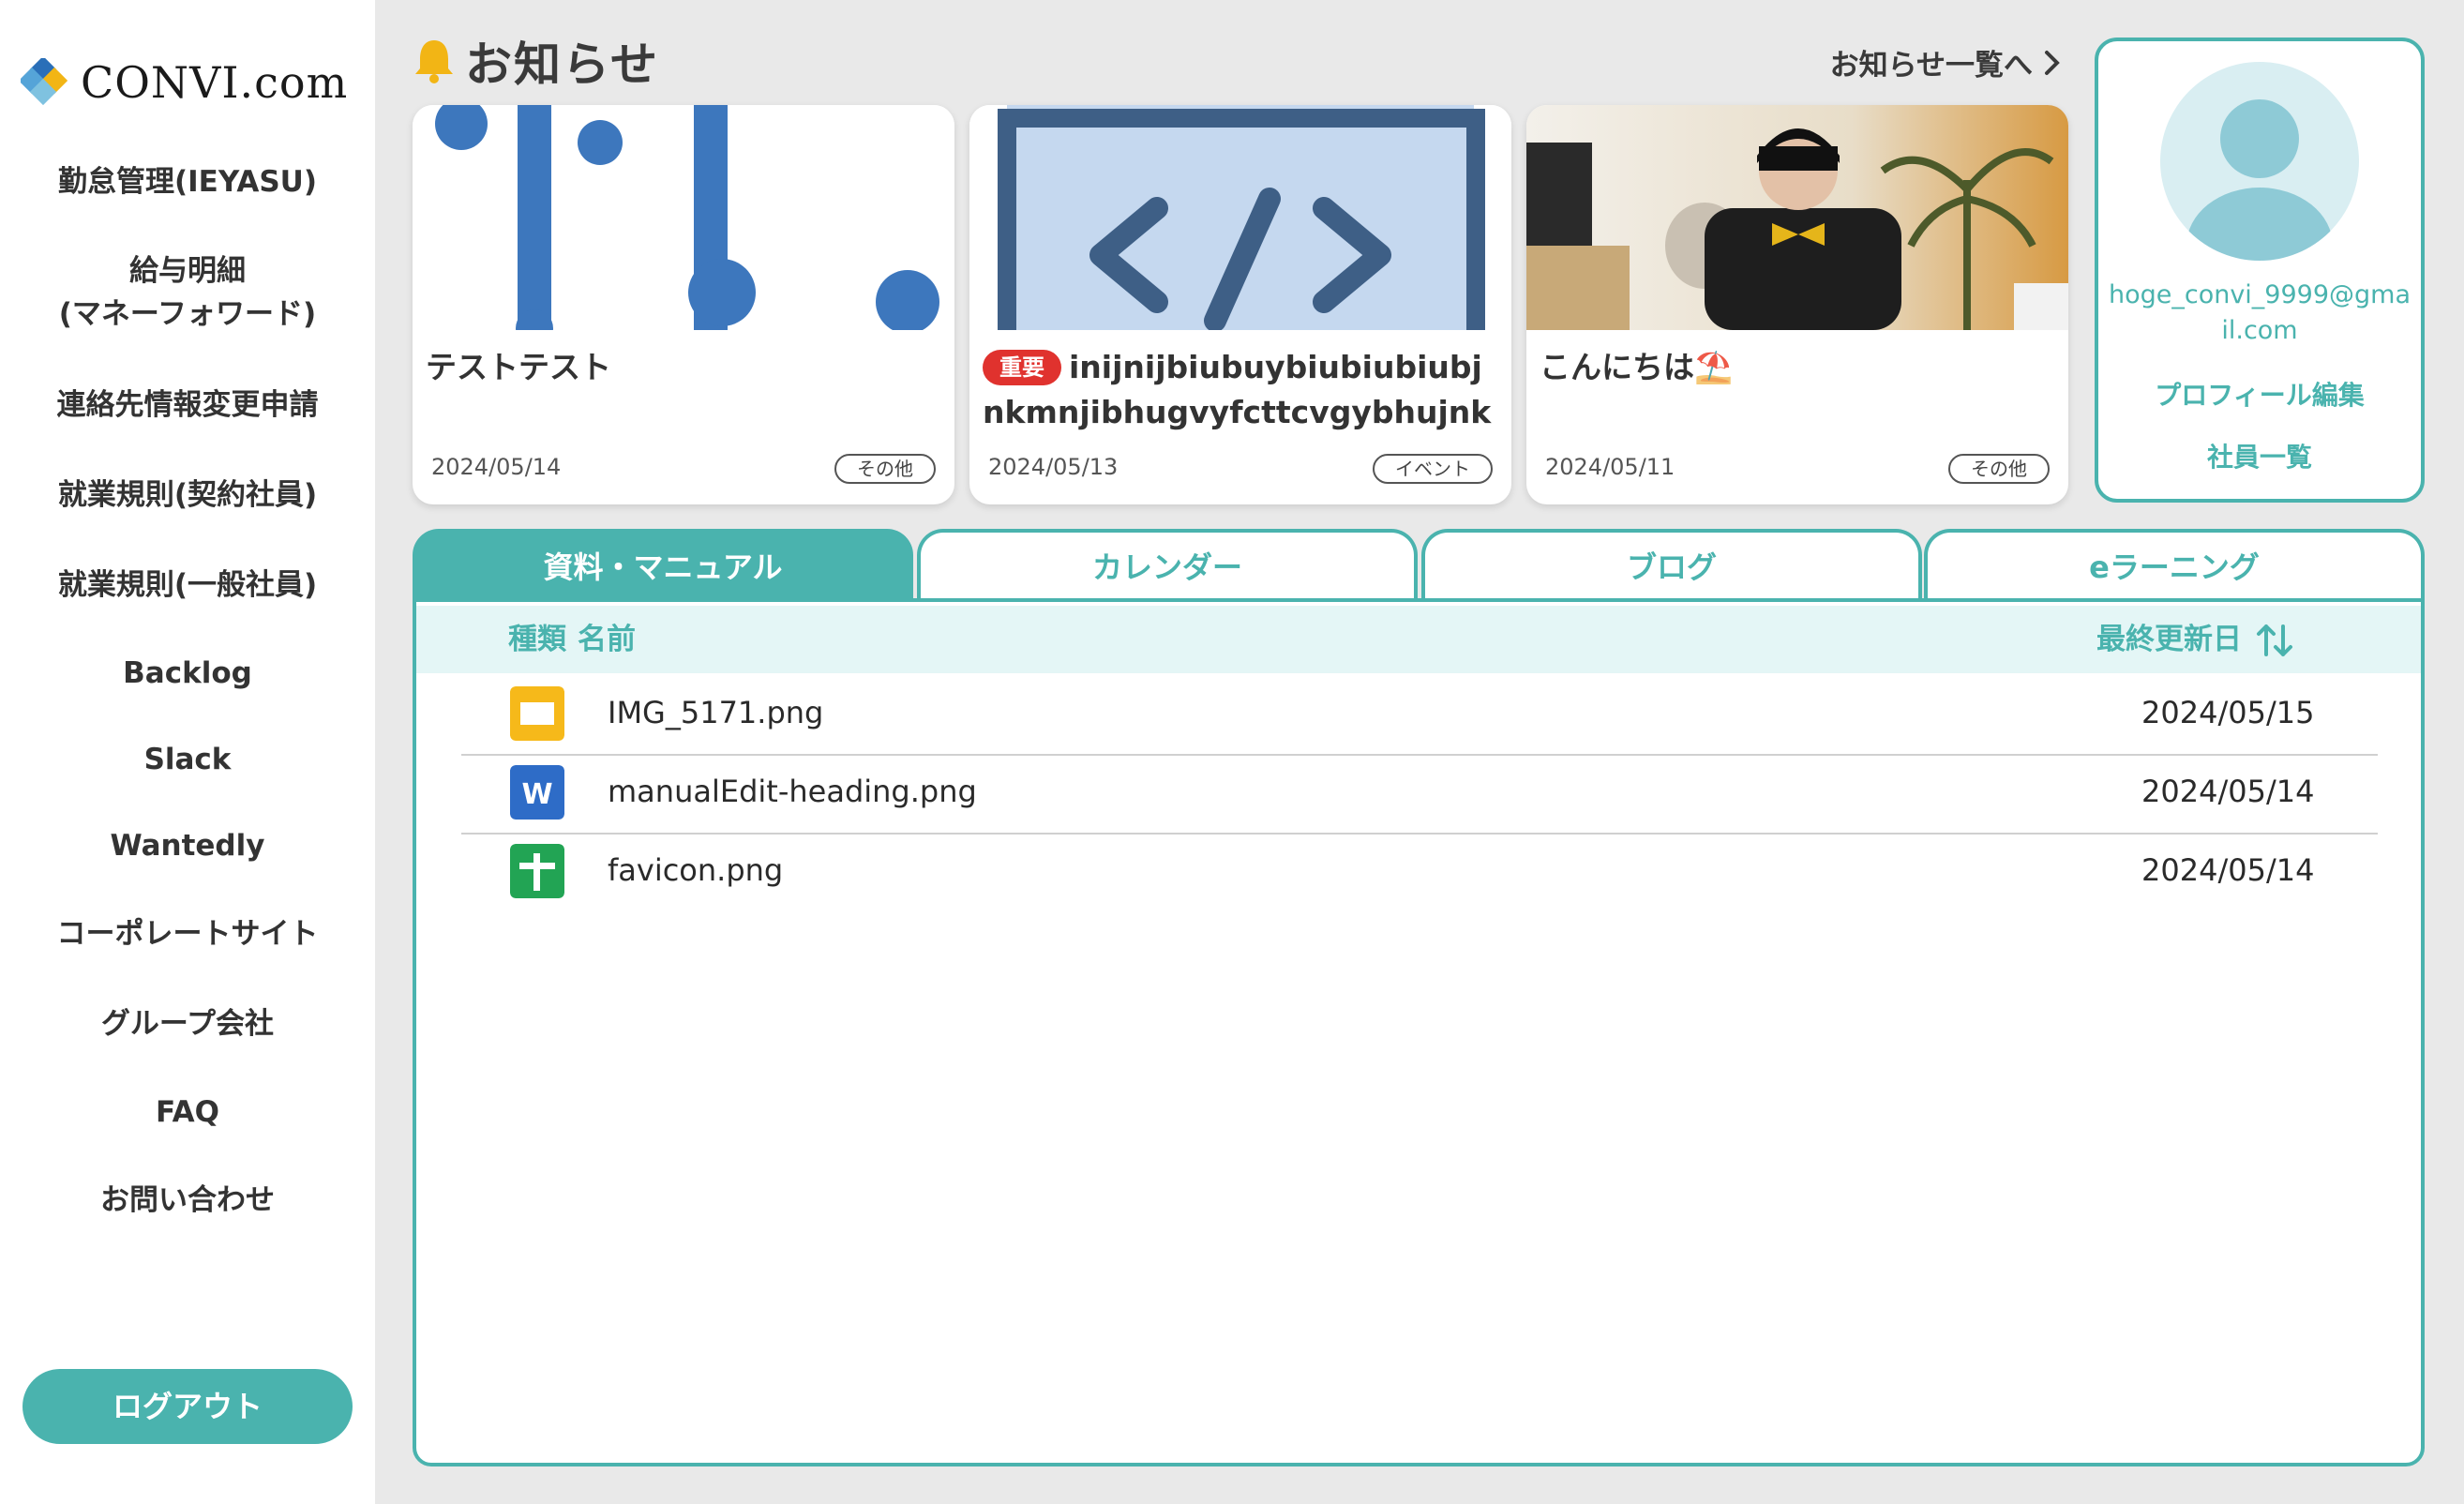 The height and width of the screenshot is (1504, 2464). Describe the element at coordinates (696, 870) in the screenshot. I see `file-name: favicon.png` at that location.